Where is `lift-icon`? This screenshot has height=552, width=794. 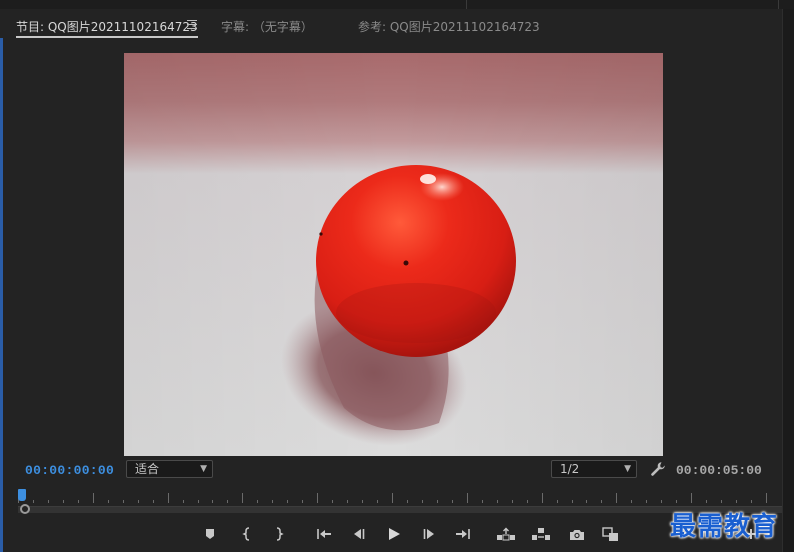 lift-icon is located at coordinates (506, 534).